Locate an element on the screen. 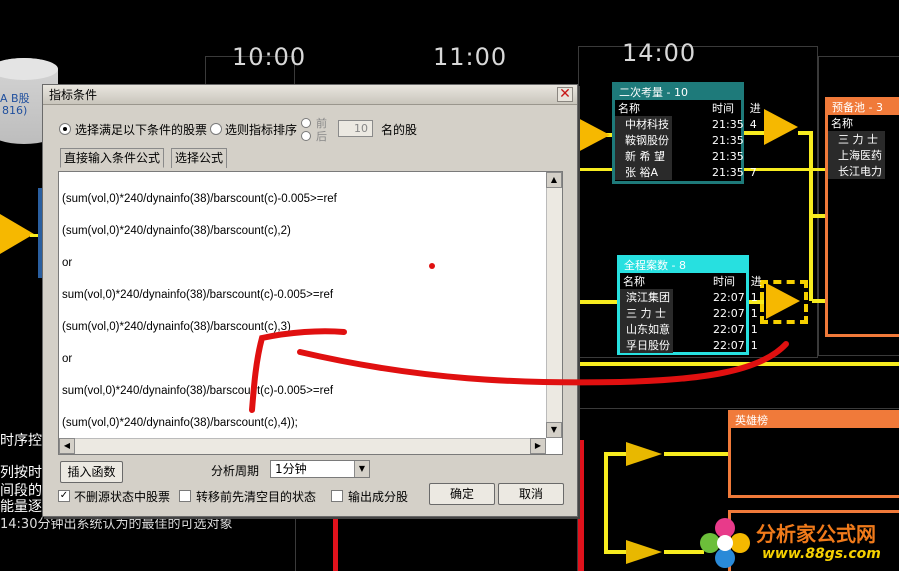 This screenshot has height=571, width=899. scroll-right-icon: ▶ is located at coordinates (538, 446).